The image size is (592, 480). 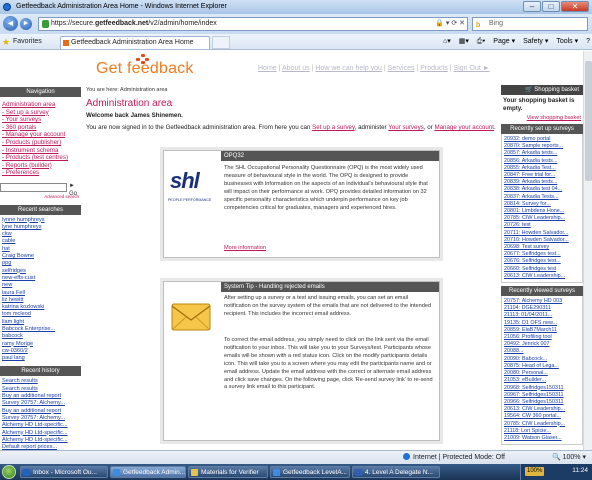 What do you see at coordinates (41, 256) in the screenshot?
I see `recent-search-link: Craig Bowne` at bounding box center [41, 256].